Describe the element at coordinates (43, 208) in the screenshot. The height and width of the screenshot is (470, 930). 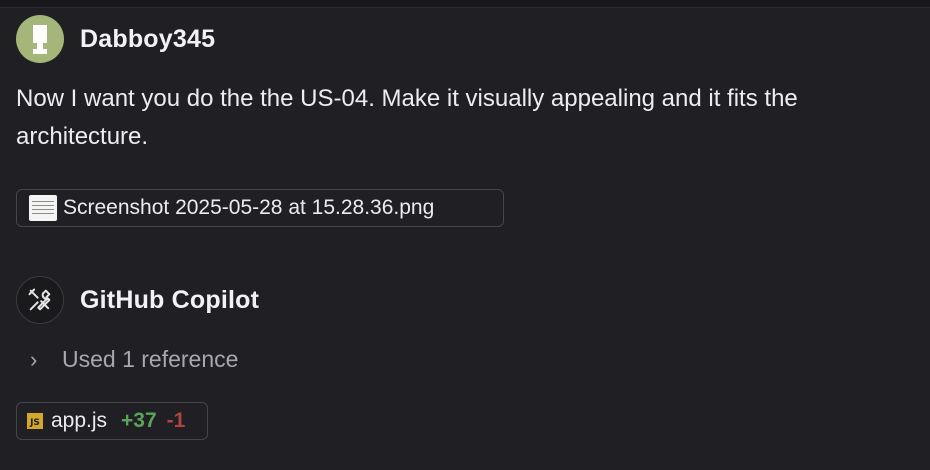
I see `image-thumbnail-icon` at that location.